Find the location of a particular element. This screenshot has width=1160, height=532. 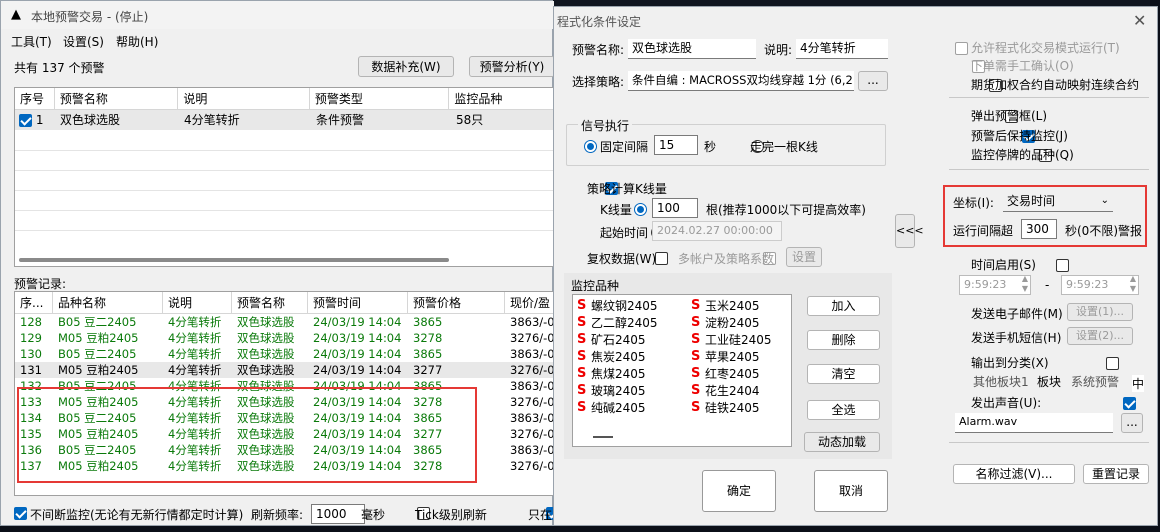

time-enable-checkbox is located at coordinates (1062, 265).